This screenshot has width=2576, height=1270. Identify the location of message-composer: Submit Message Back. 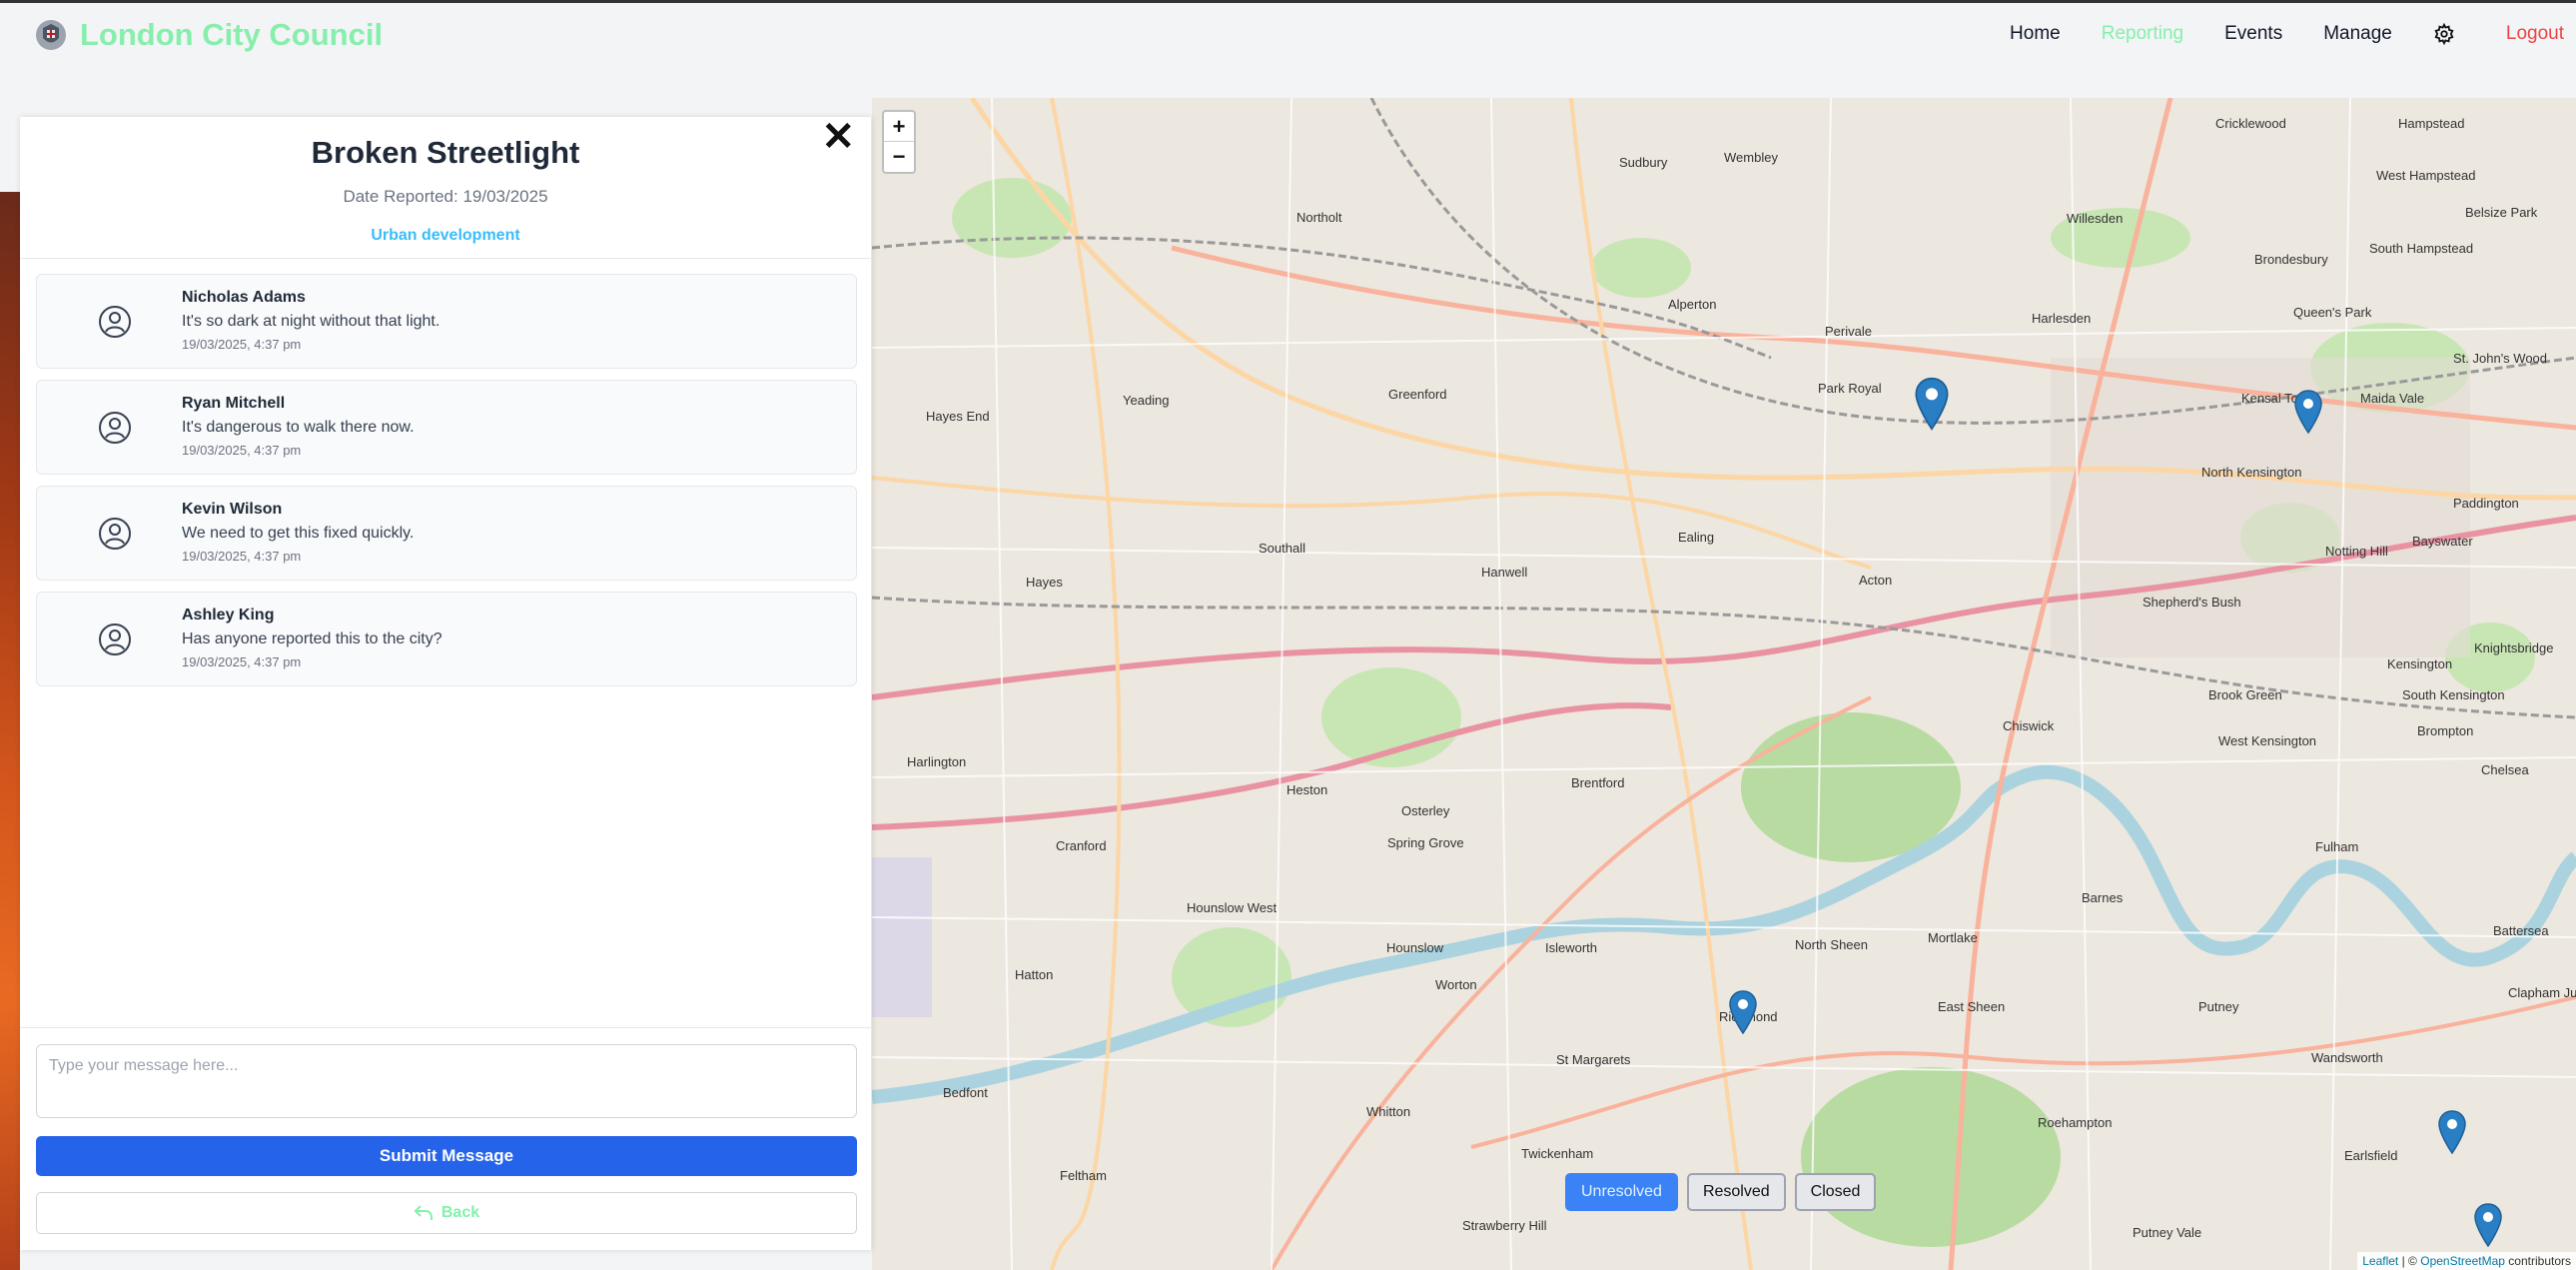
(446, 1138).